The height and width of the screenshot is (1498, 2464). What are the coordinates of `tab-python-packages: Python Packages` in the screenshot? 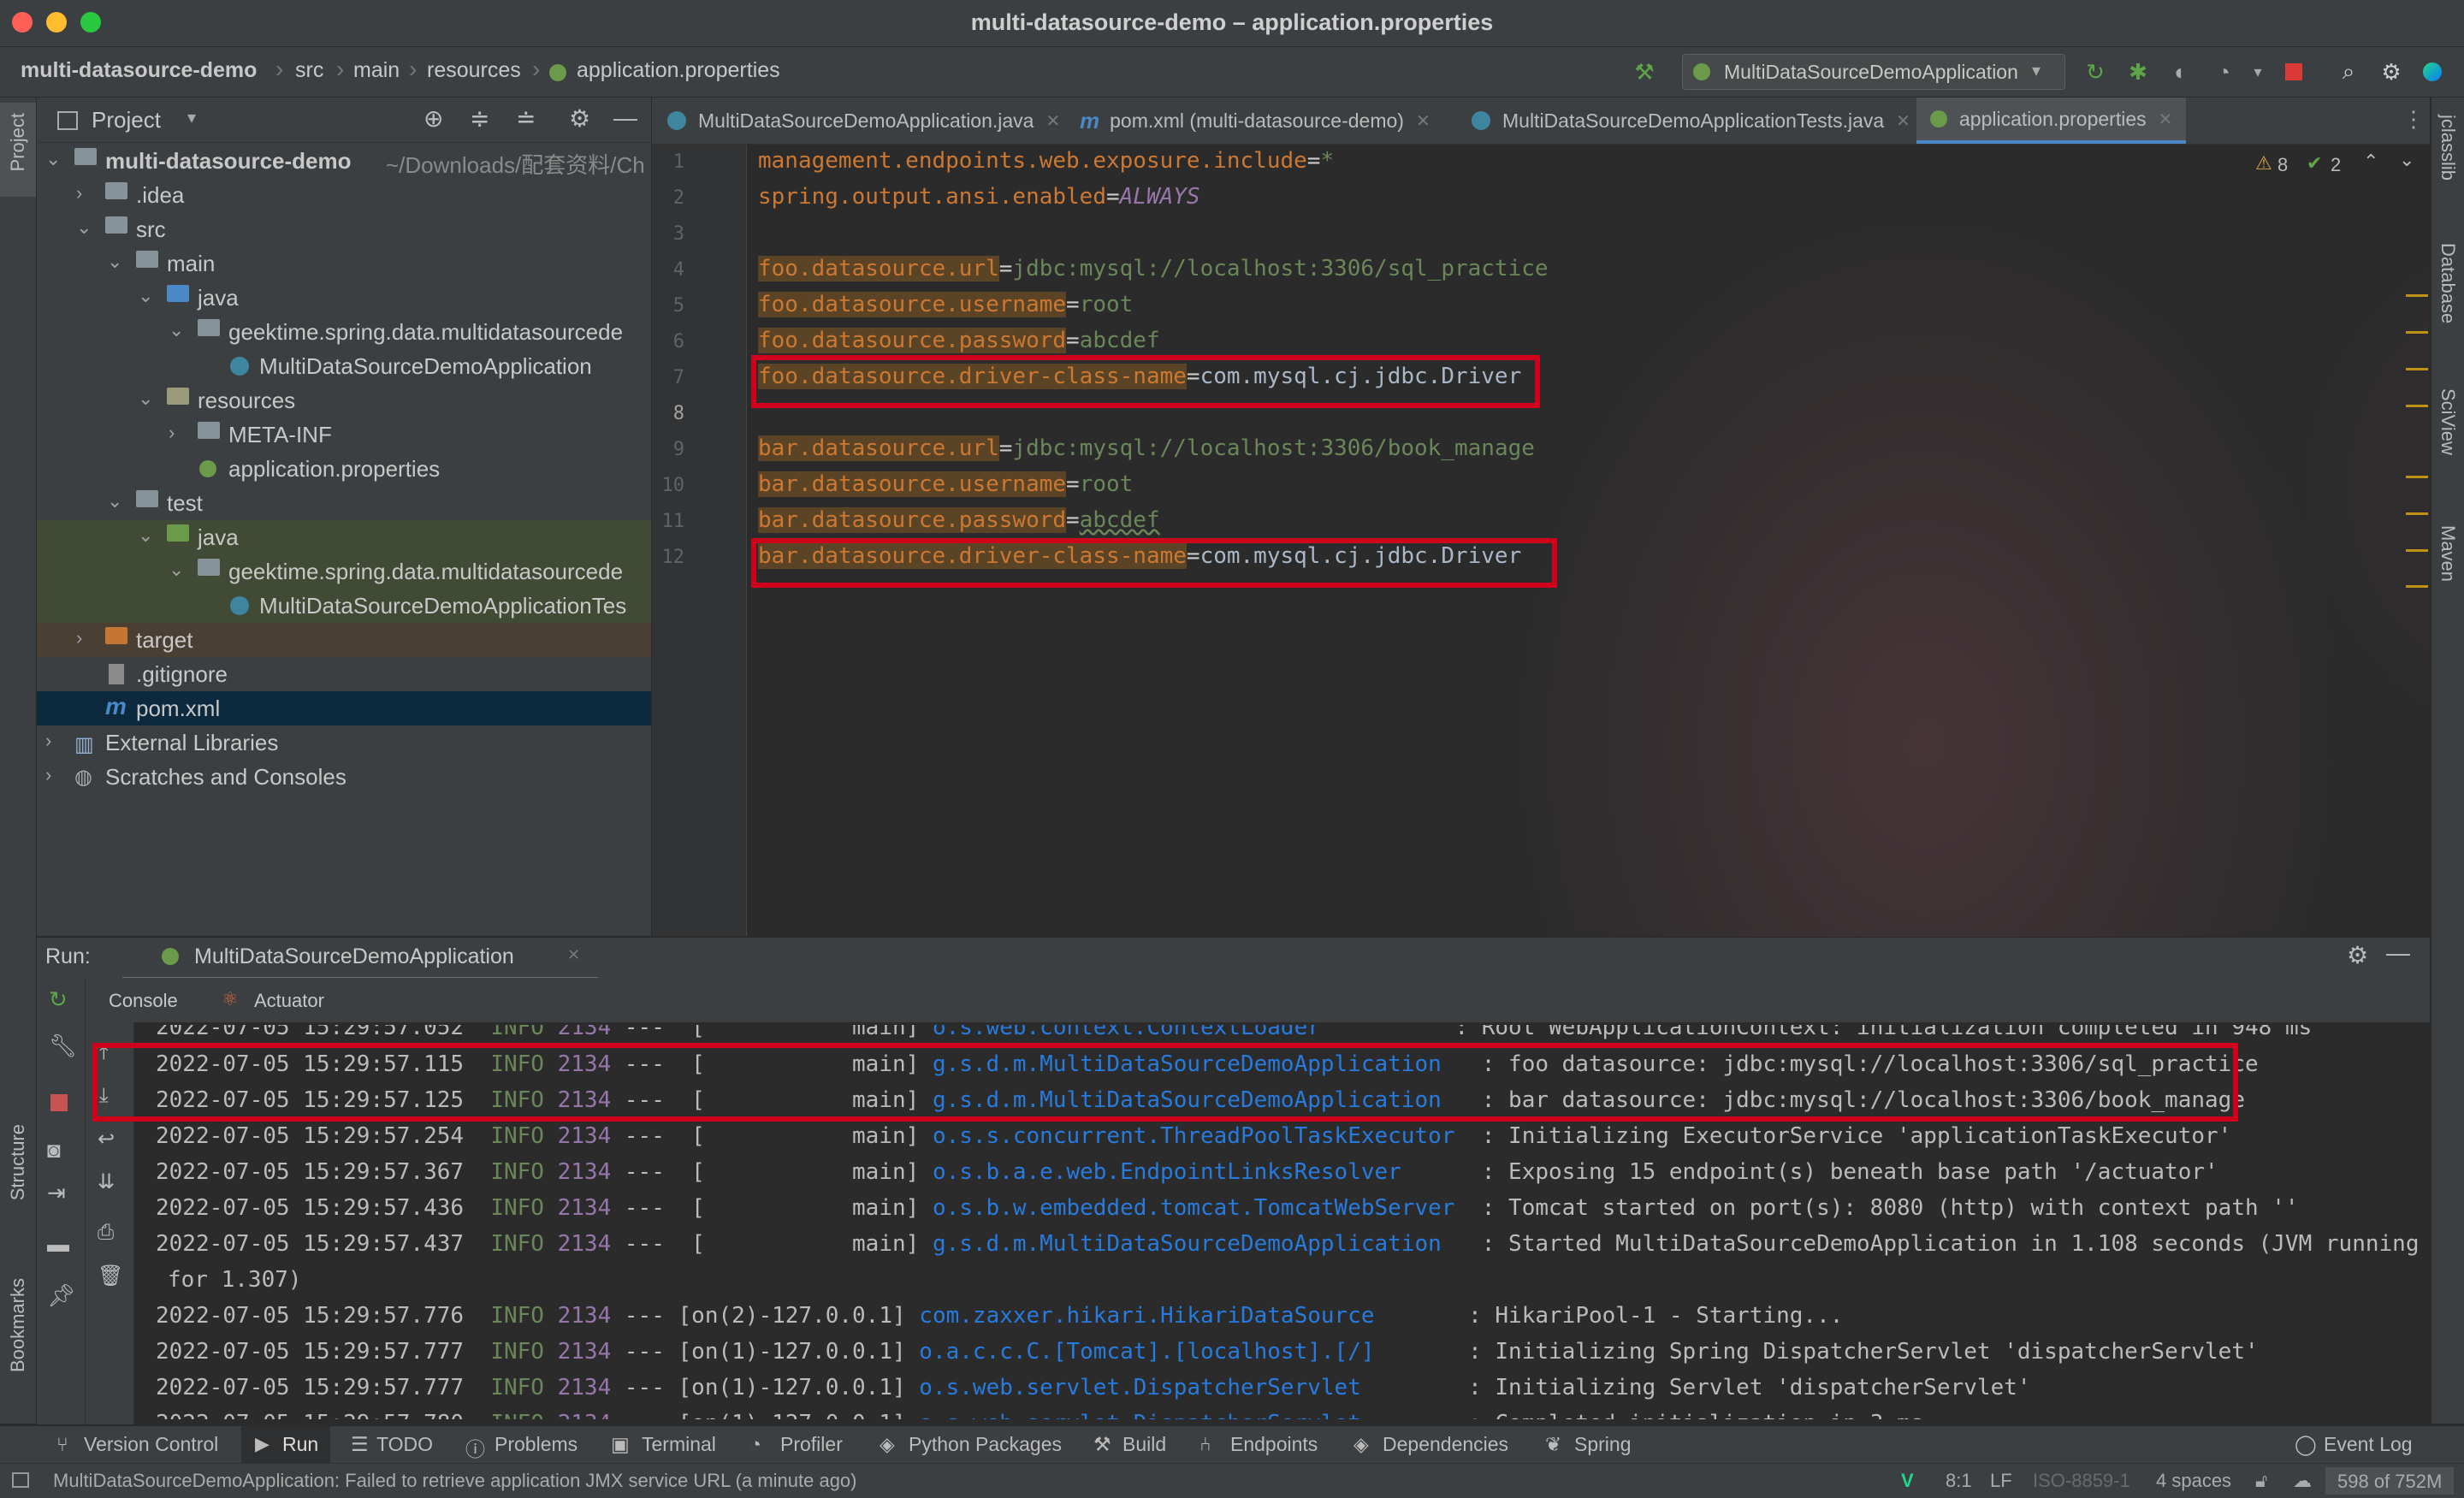 It's located at (985, 1444).